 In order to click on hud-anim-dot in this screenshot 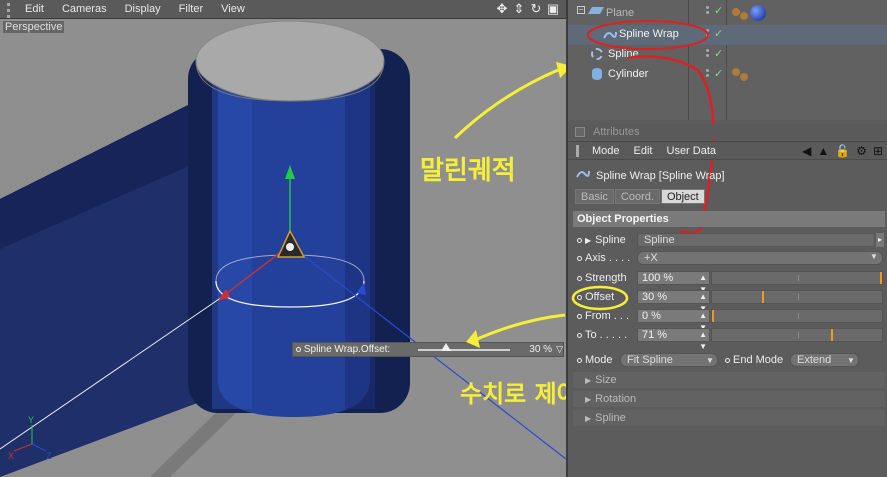, I will do `click(298, 349)`.